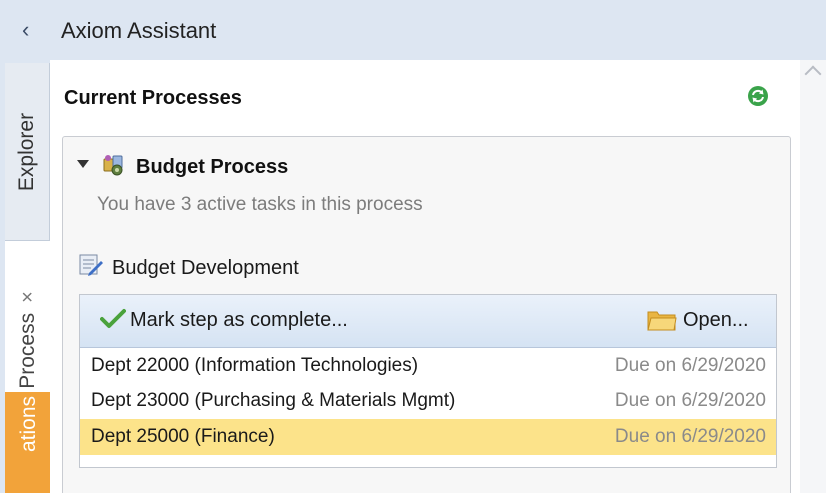  What do you see at coordinates (758, 96) in the screenshot?
I see `refresh-icon` at bounding box center [758, 96].